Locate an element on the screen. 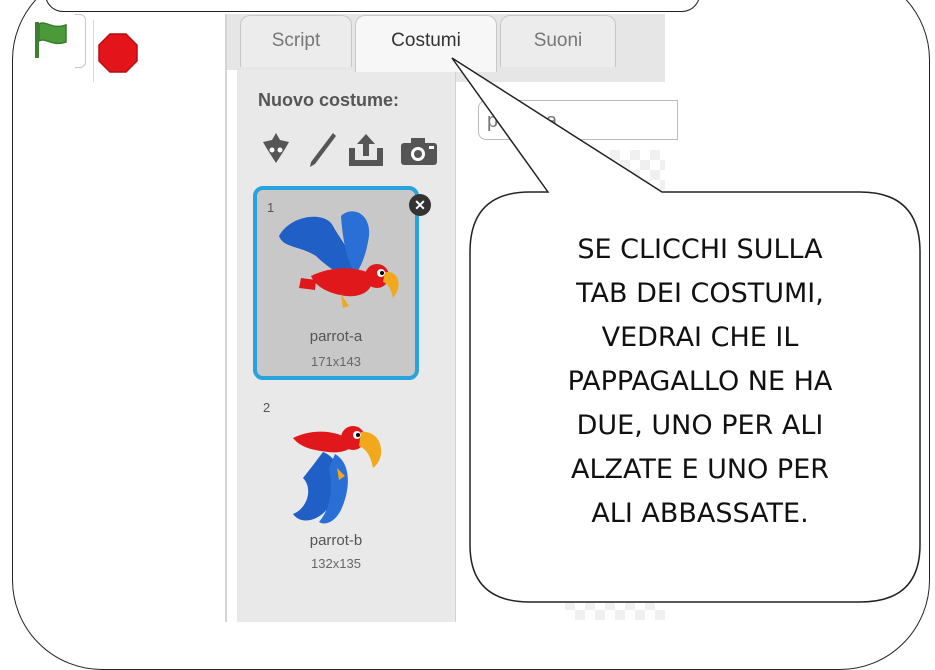 This screenshot has width=935, height=670. stage-size-control is located at coordinates (80, 41).